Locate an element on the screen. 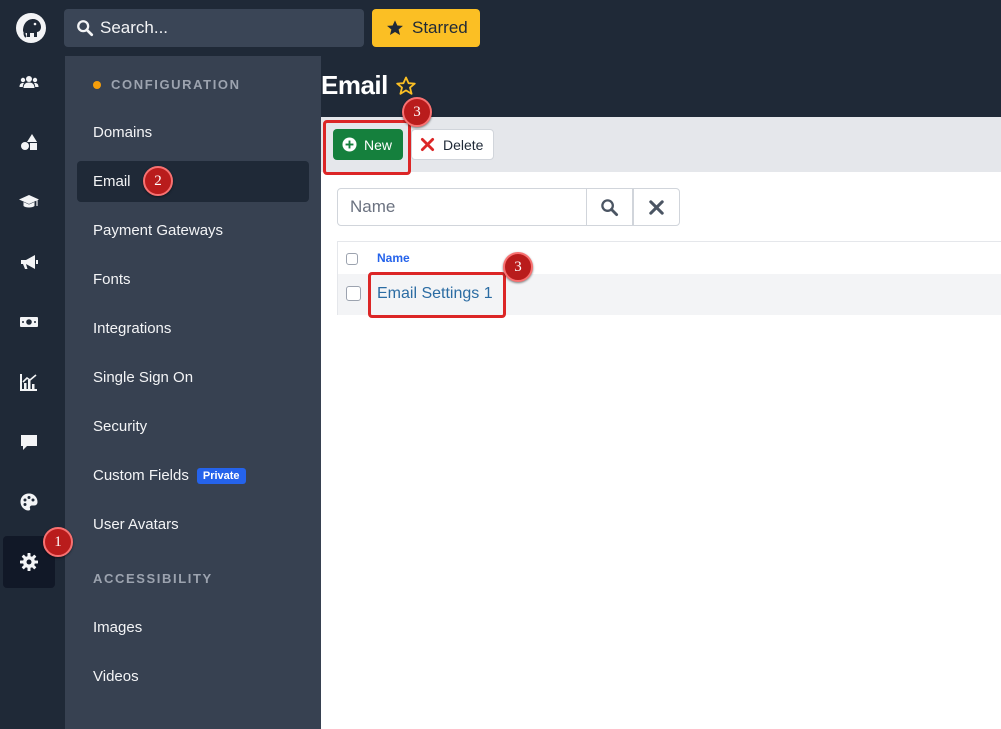 This screenshot has height=729, width=1001. search-input is located at coordinates (225, 28).